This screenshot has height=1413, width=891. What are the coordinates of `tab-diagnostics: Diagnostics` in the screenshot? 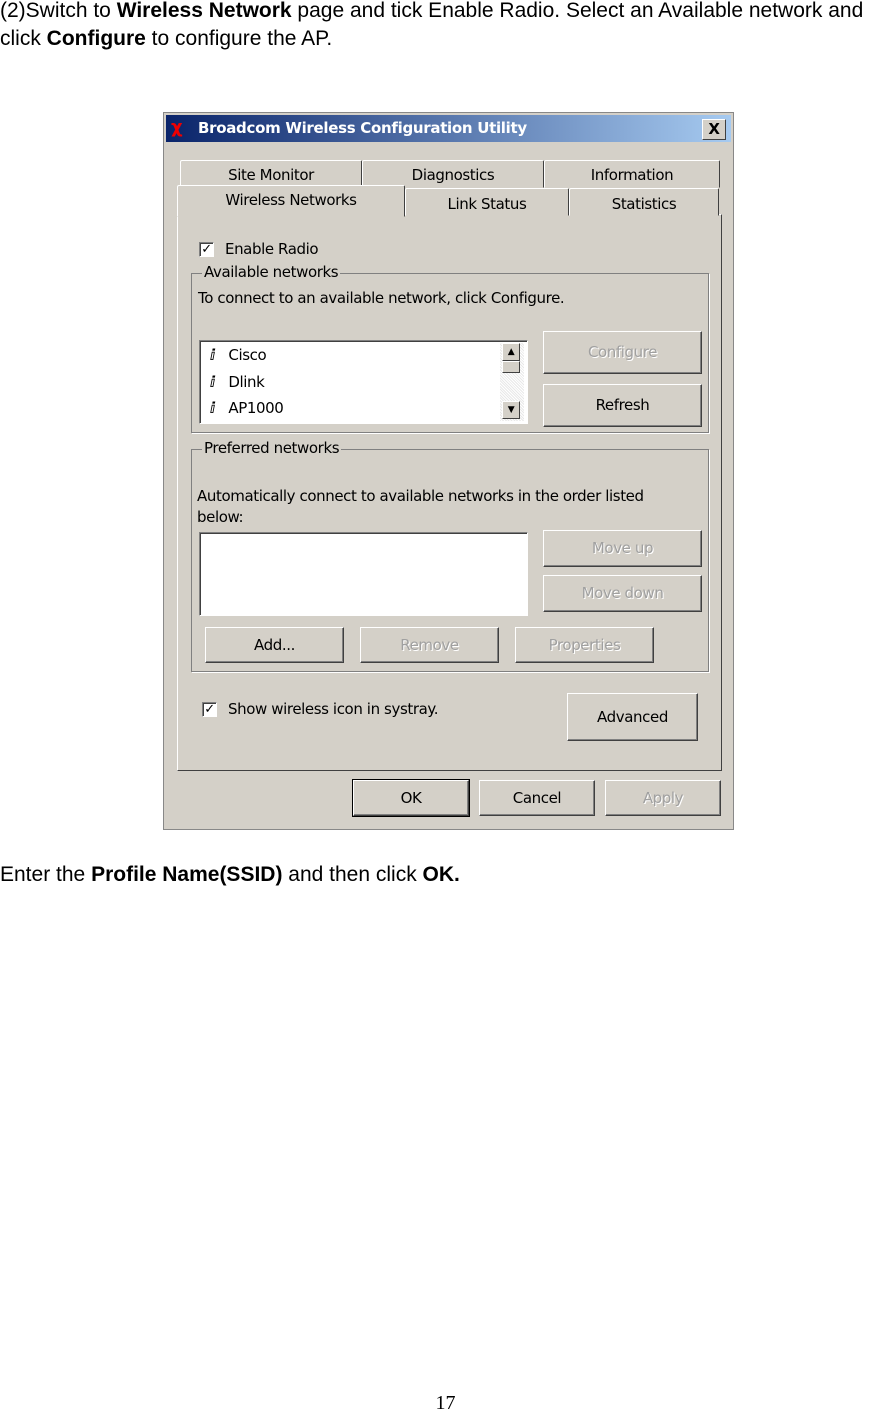 It's located at (453, 174).